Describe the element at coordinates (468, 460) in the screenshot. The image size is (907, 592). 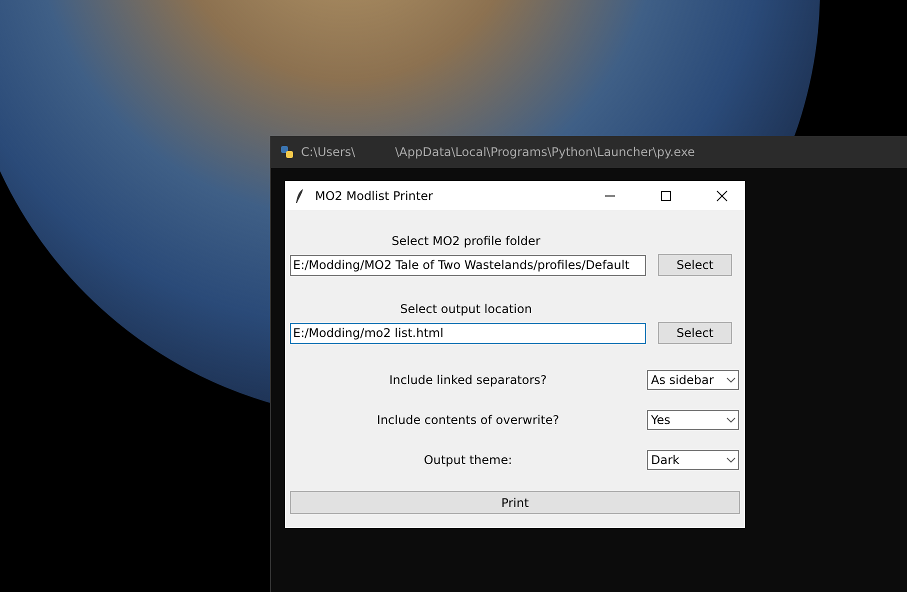
I see `option-label: Output theme:` at that location.